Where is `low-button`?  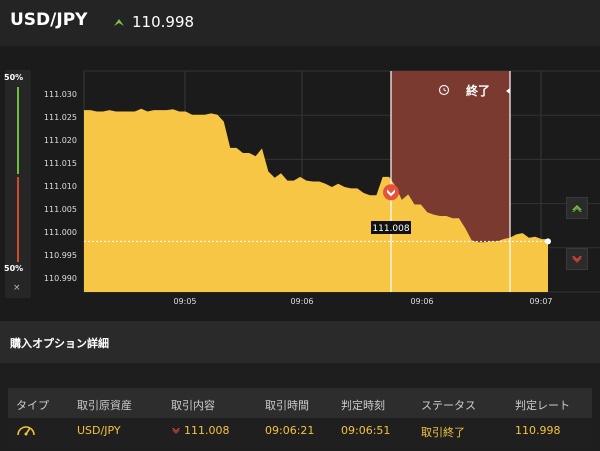 low-button is located at coordinates (577, 259).